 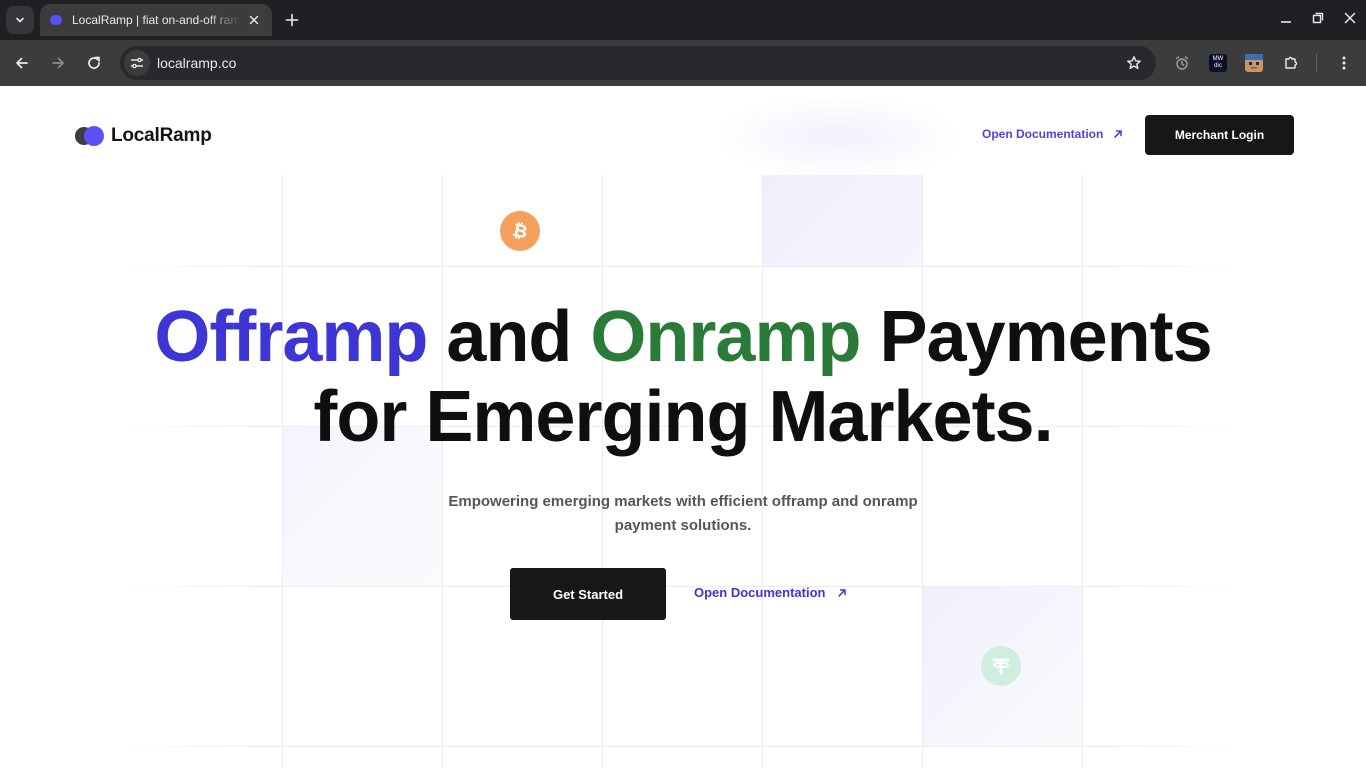 I want to click on tune-icon, so click(x=137, y=63).